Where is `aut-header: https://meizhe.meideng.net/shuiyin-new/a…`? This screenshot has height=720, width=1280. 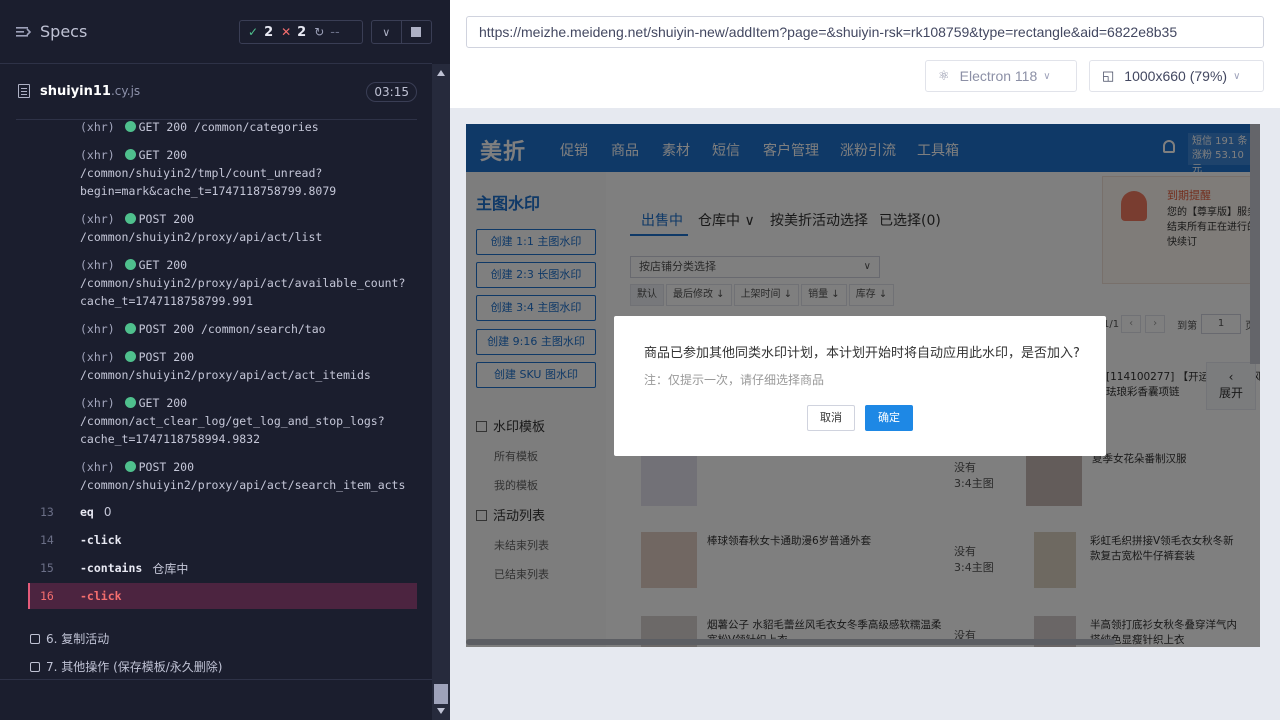 aut-header: https://meizhe.meideng.net/shuiyin-new/a… is located at coordinates (865, 54).